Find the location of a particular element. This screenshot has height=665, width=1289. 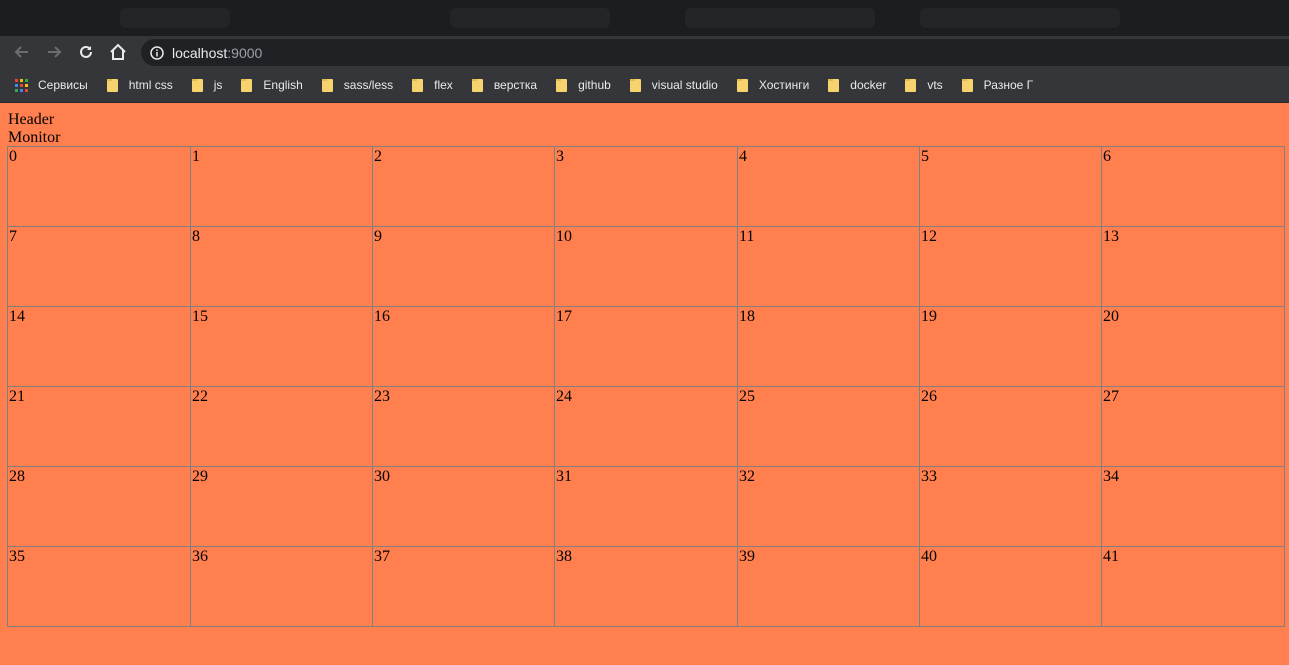

grid-cell: 3 is located at coordinates (646, 186).